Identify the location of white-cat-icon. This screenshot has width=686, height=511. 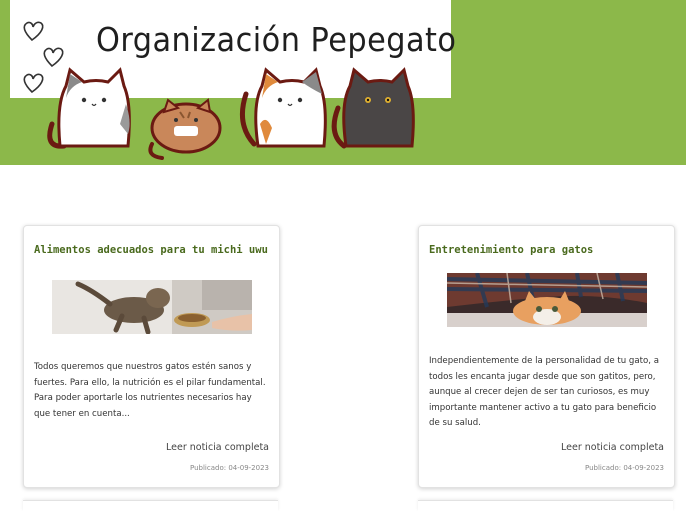
(89, 108).